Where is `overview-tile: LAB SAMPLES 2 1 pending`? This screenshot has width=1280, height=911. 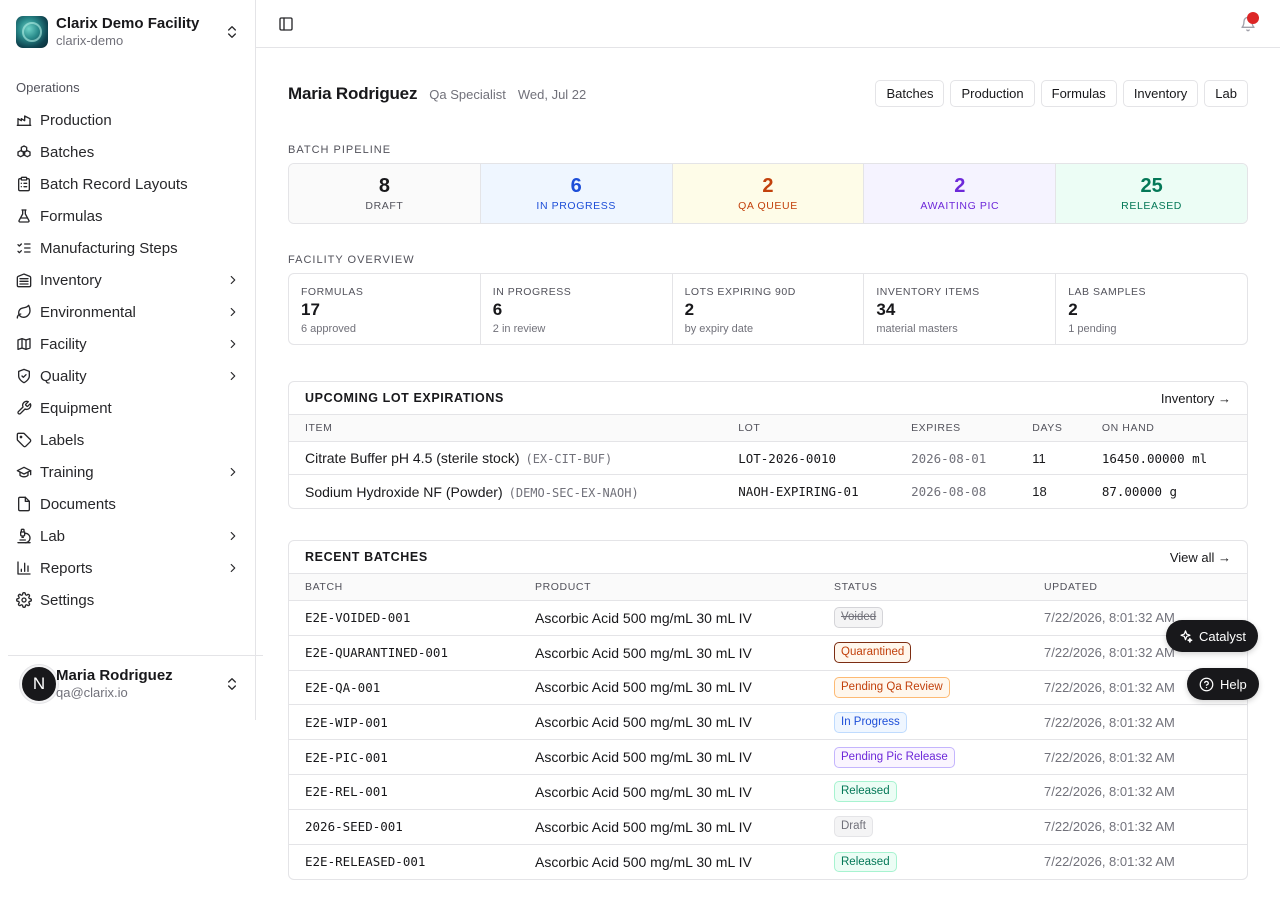 overview-tile: LAB SAMPLES 2 1 pending is located at coordinates (1151, 309).